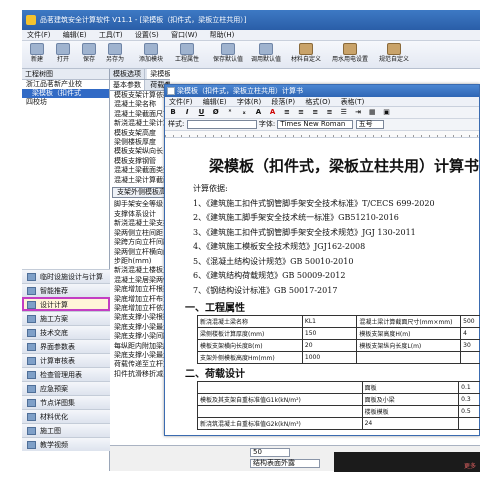 This screenshot has height=480, width=480. I want to click on table-row: 新浇筑混凝土自重标准值G2k(kN/m³) 24, so click(338, 423).